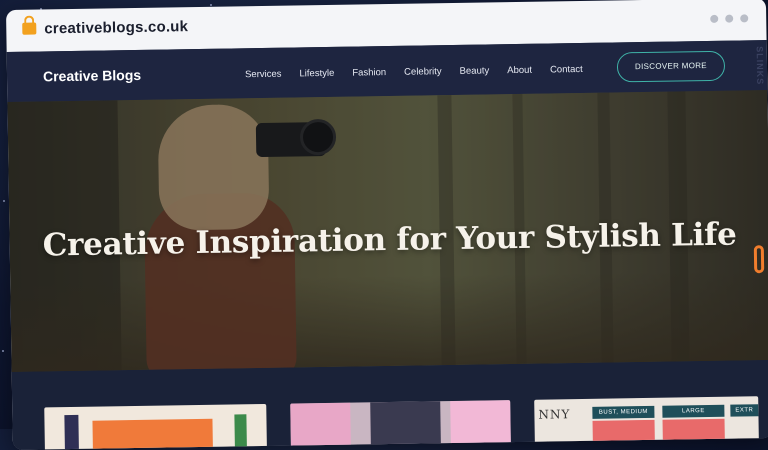 The height and width of the screenshot is (450, 768). Describe the element at coordinates (759, 259) in the screenshot. I see `link-icon` at that location.